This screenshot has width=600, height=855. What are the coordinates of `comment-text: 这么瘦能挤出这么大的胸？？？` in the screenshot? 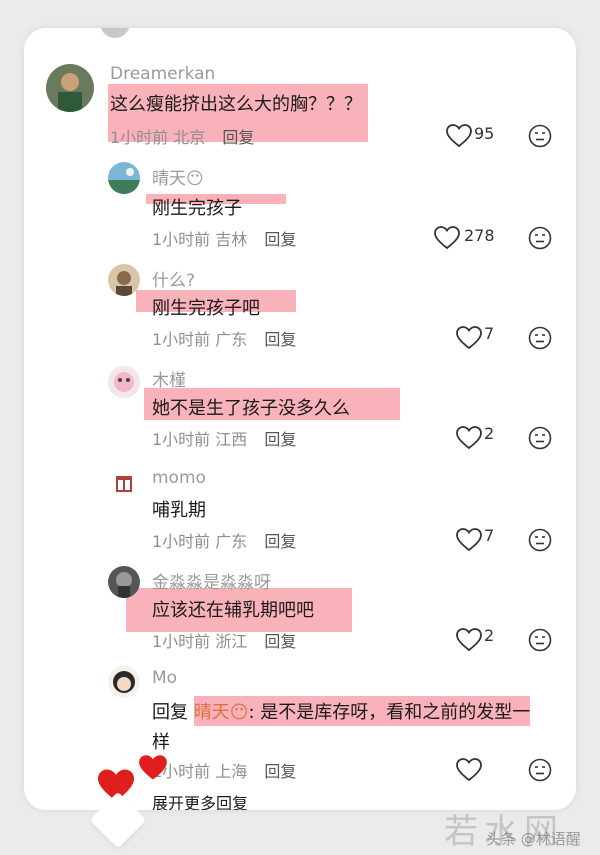 It's located at (236, 104).